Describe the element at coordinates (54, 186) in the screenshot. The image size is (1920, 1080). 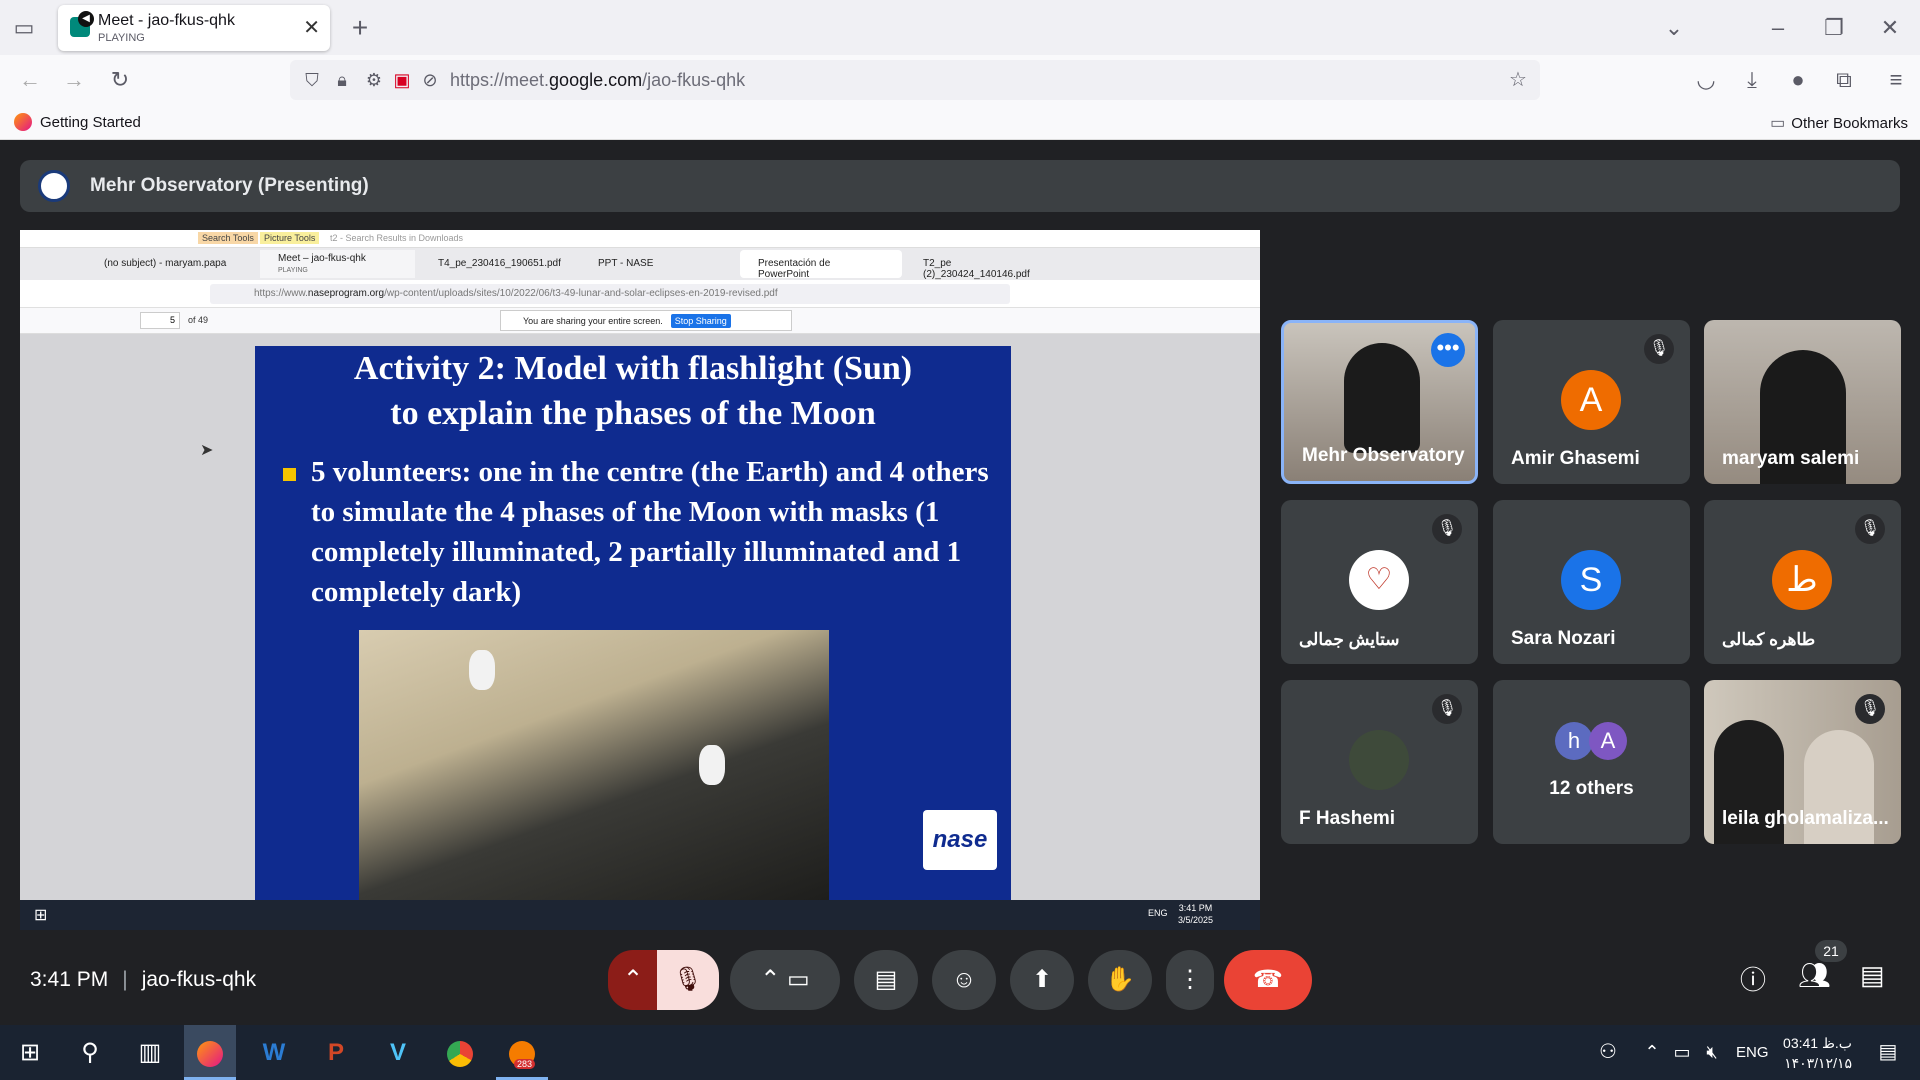
I see `presenter-avatar` at that location.